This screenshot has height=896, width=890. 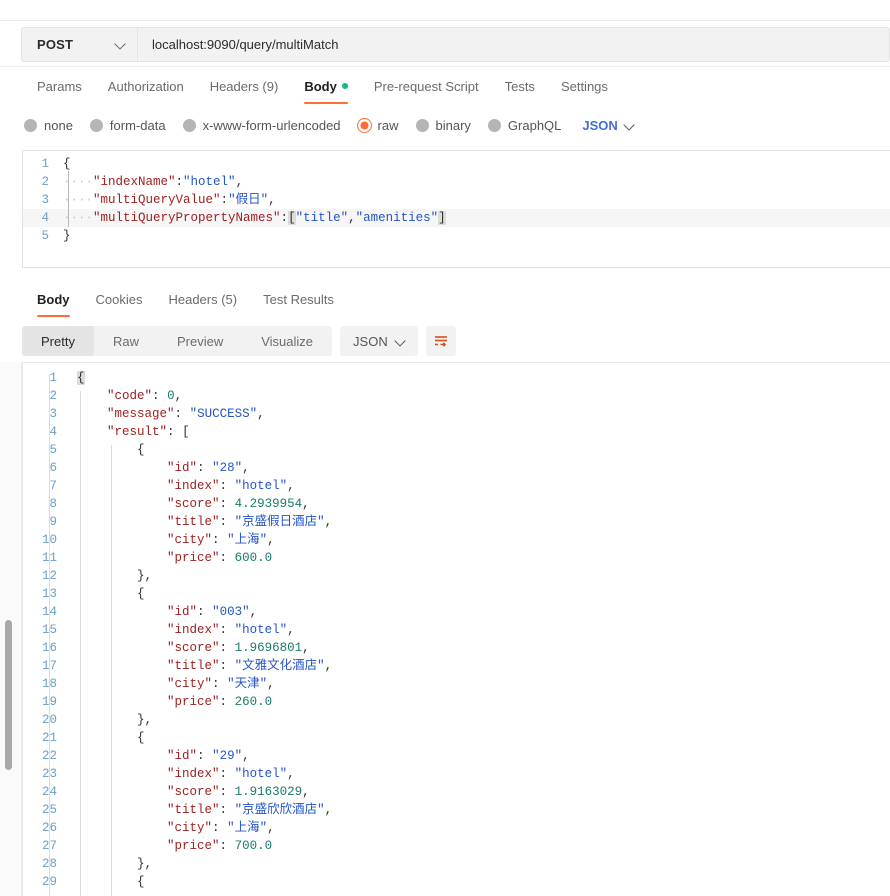 What do you see at coordinates (388, 125) in the screenshot?
I see `body-type-label: raw` at bounding box center [388, 125].